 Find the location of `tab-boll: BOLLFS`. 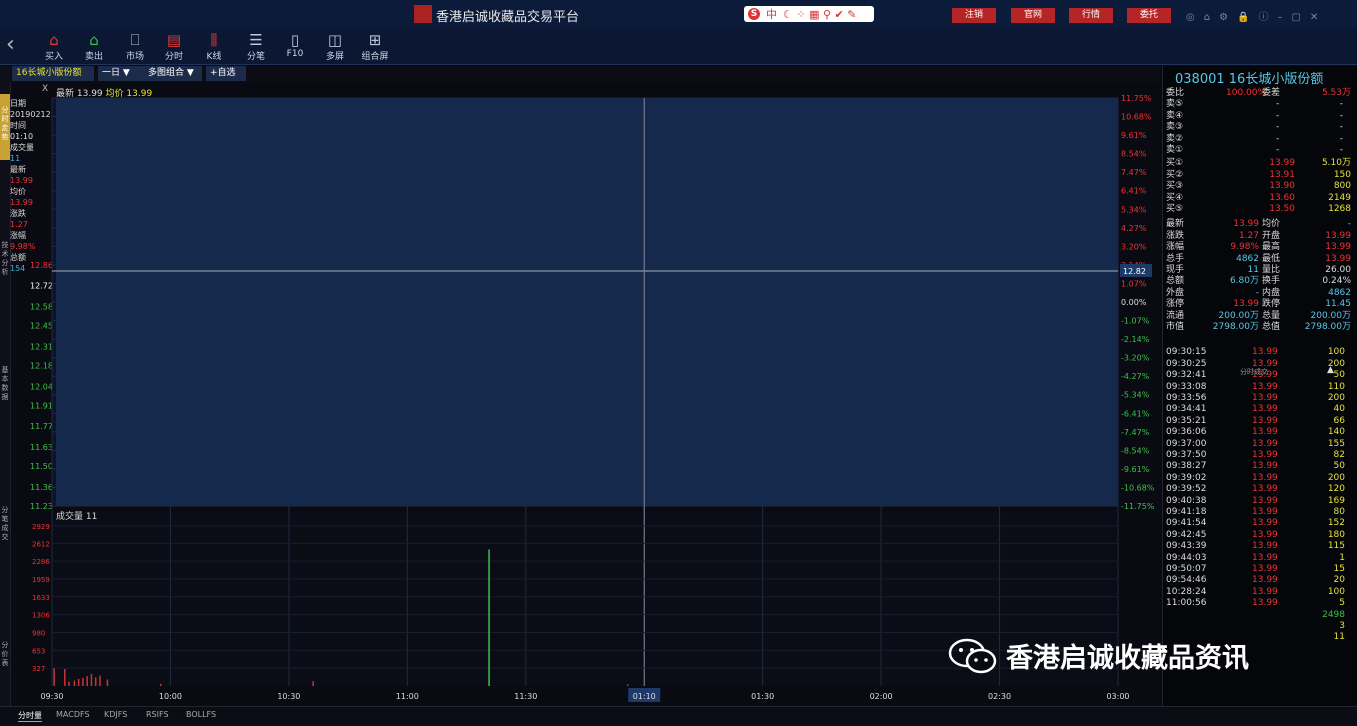

tab-boll: BOLLFS is located at coordinates (201, 714).